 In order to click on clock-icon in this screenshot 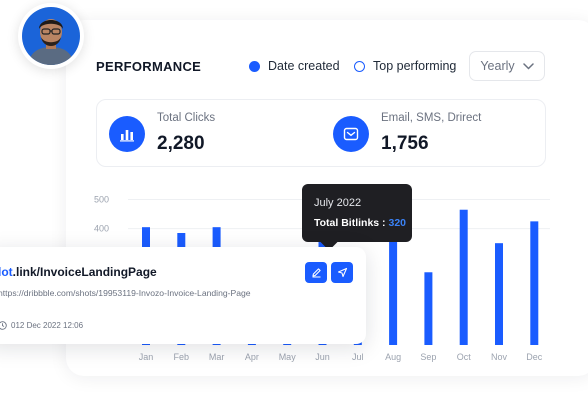, I will do `click(3, 325)`.